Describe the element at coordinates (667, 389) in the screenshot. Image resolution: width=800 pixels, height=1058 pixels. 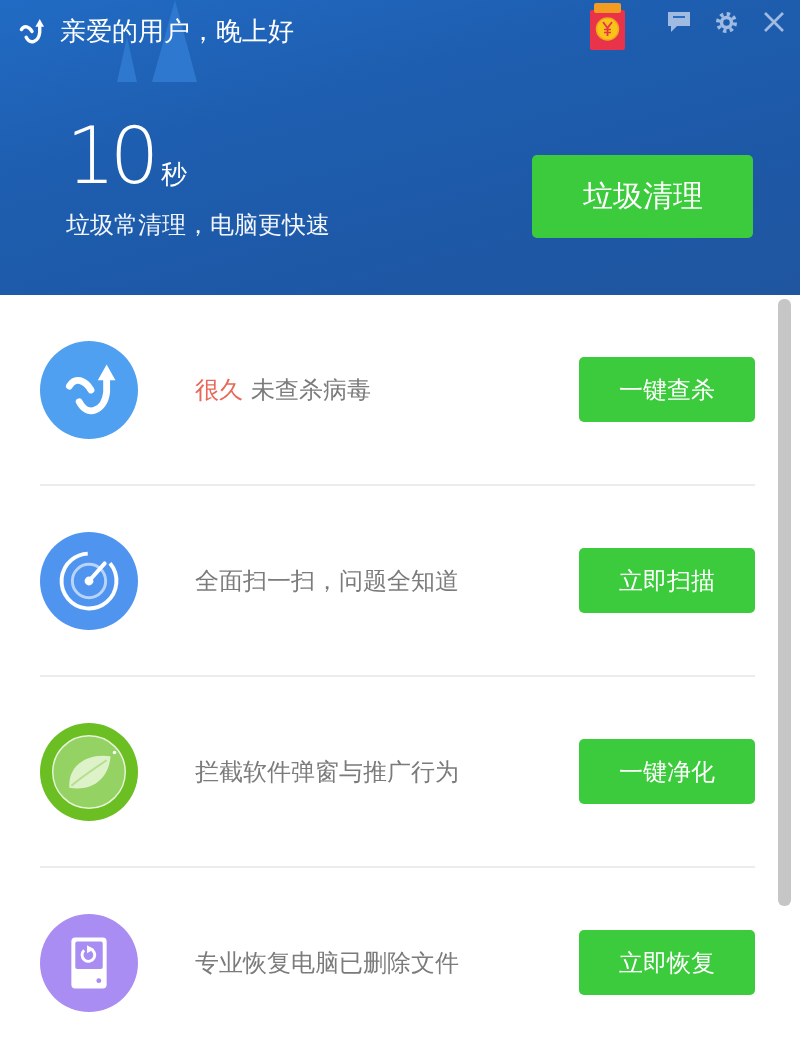
I see `action-button: 一键查杀` at that location.